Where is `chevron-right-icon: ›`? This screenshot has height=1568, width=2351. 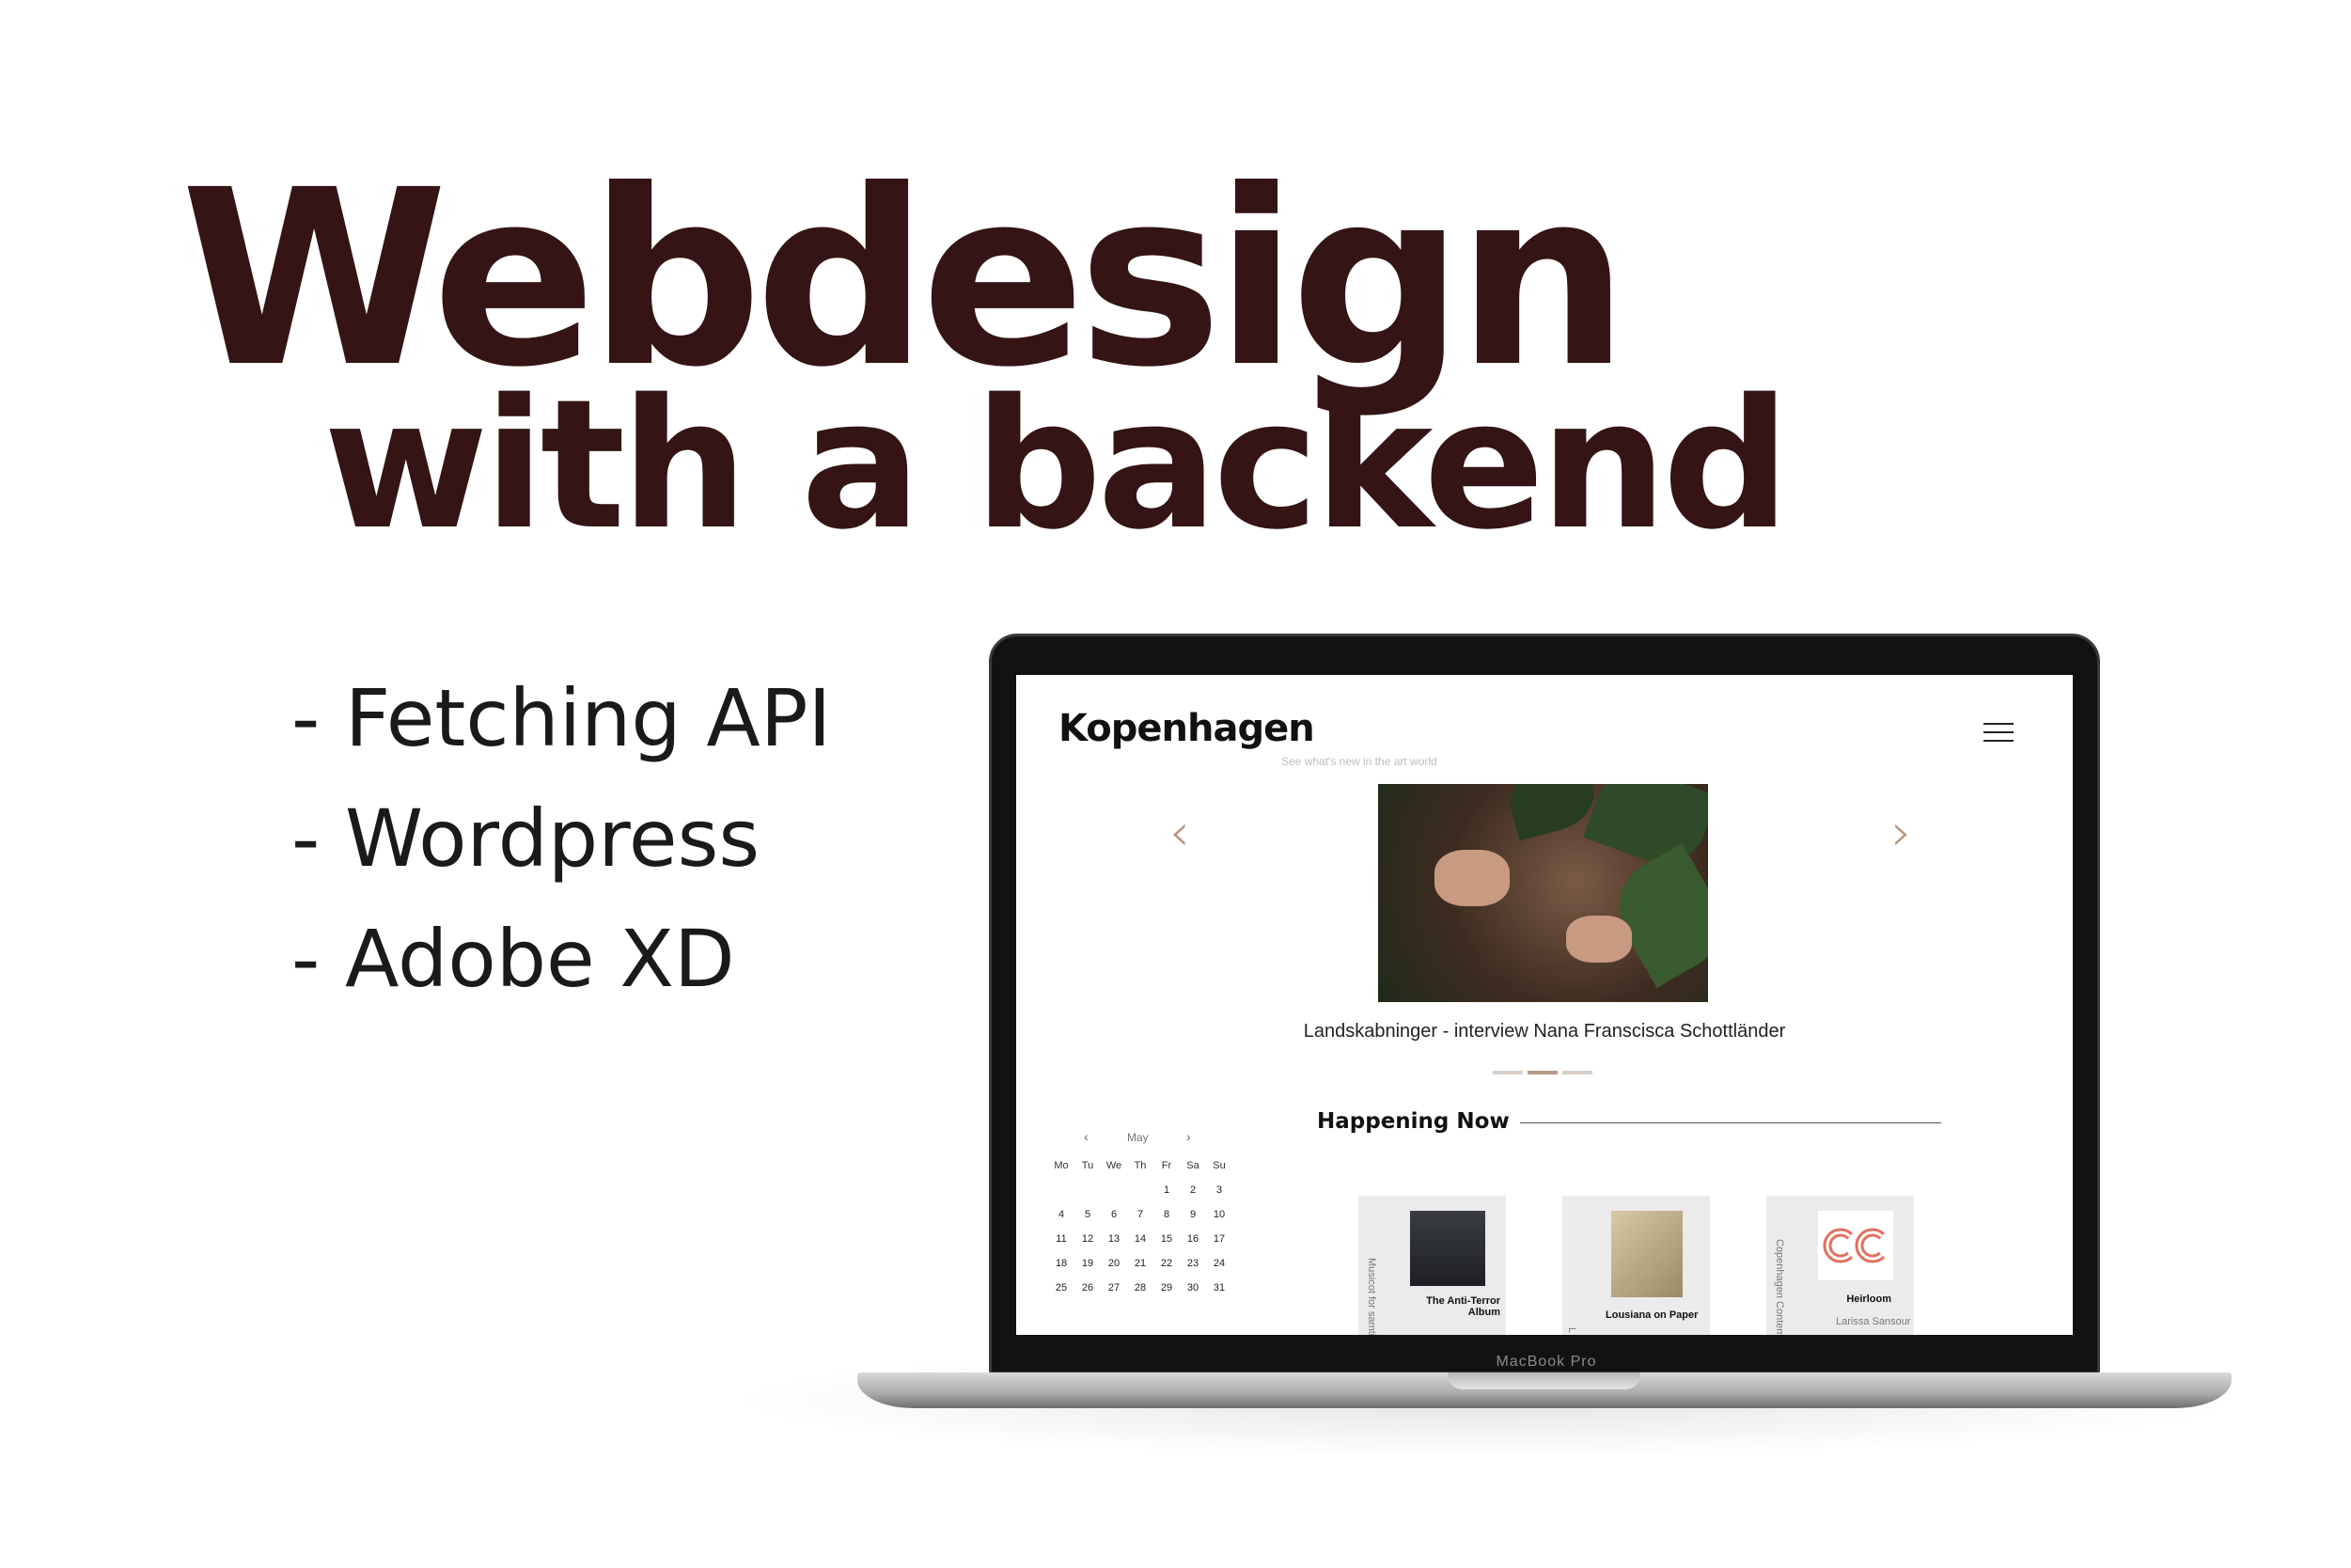 chevron-right-icon: › is located at coordinates (1901, 832).